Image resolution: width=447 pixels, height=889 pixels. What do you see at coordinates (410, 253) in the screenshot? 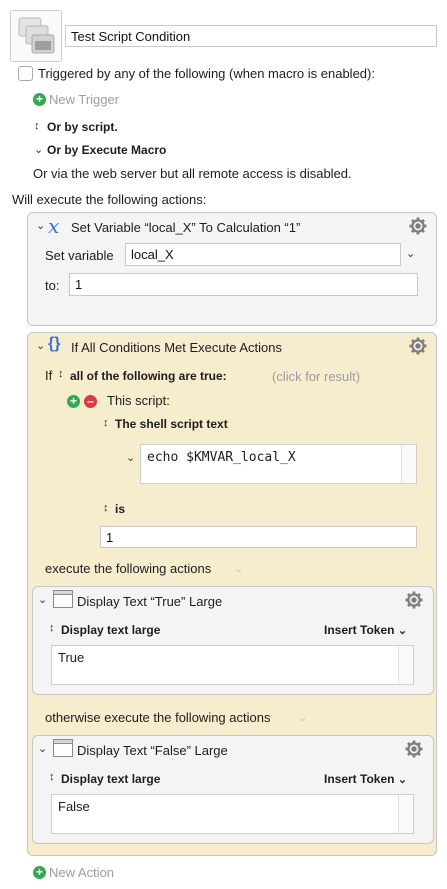
I see `variable-name-dropdown-icon: ⌄` at bounding box center [410, 253].